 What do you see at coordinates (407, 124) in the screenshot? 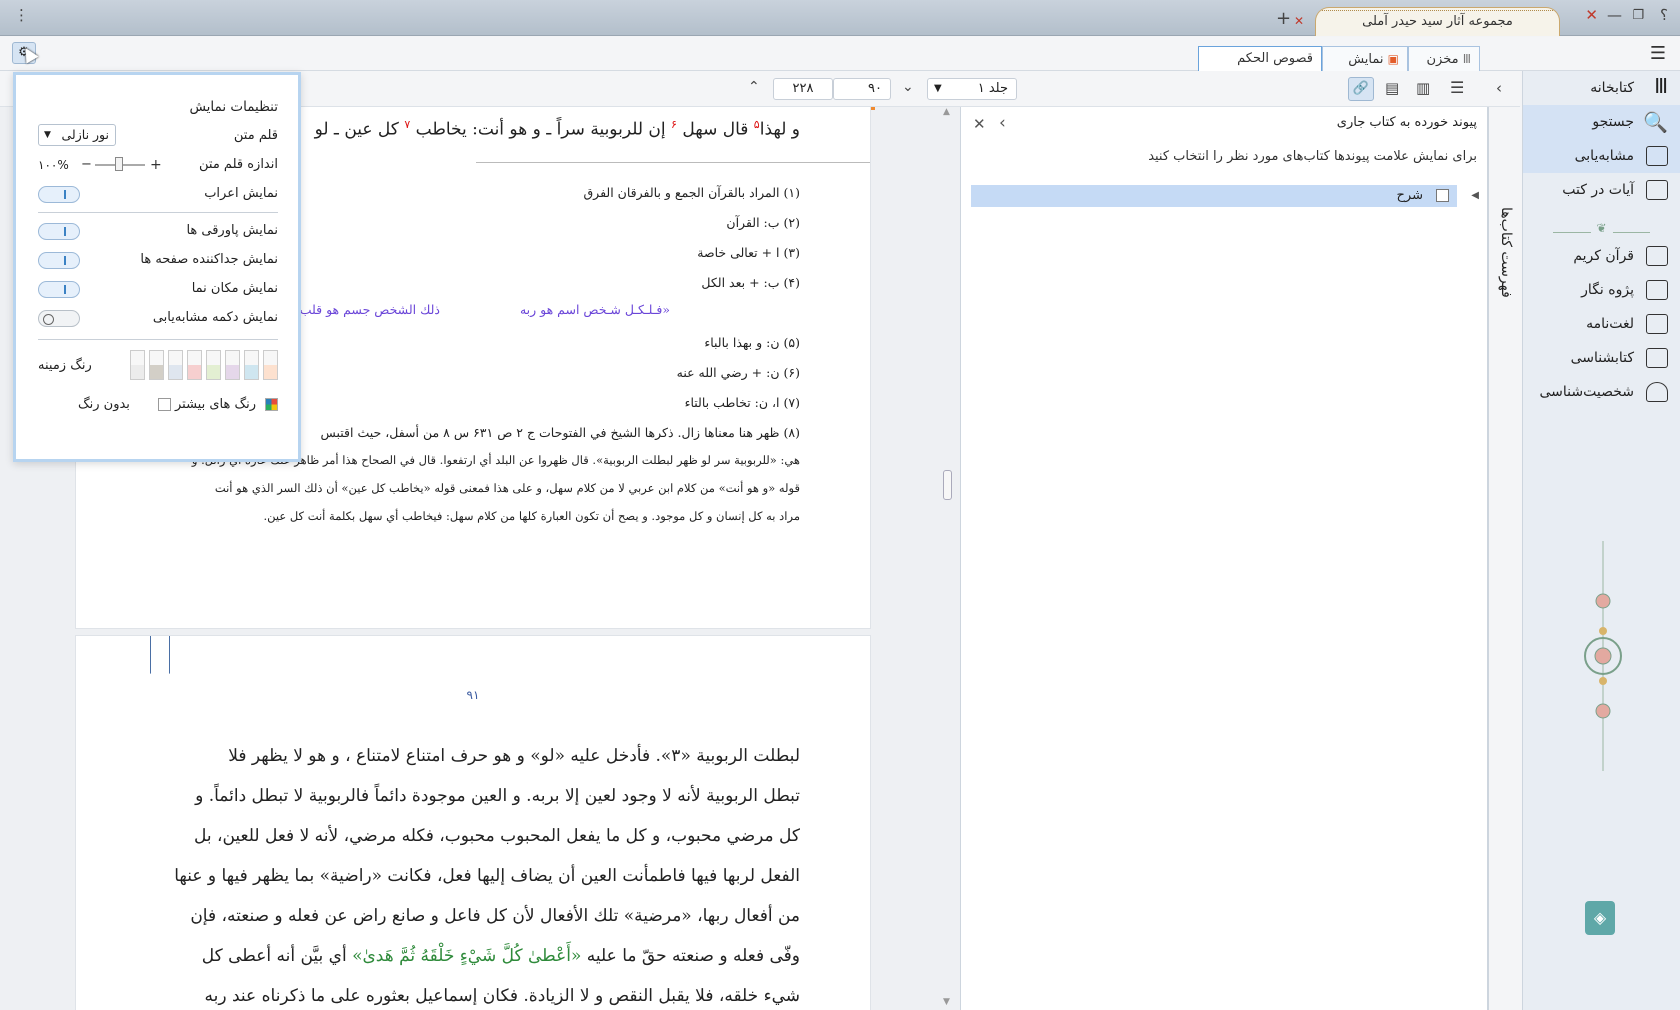
I see `footnote-marker: ۷` at bounding box center [407, 124].